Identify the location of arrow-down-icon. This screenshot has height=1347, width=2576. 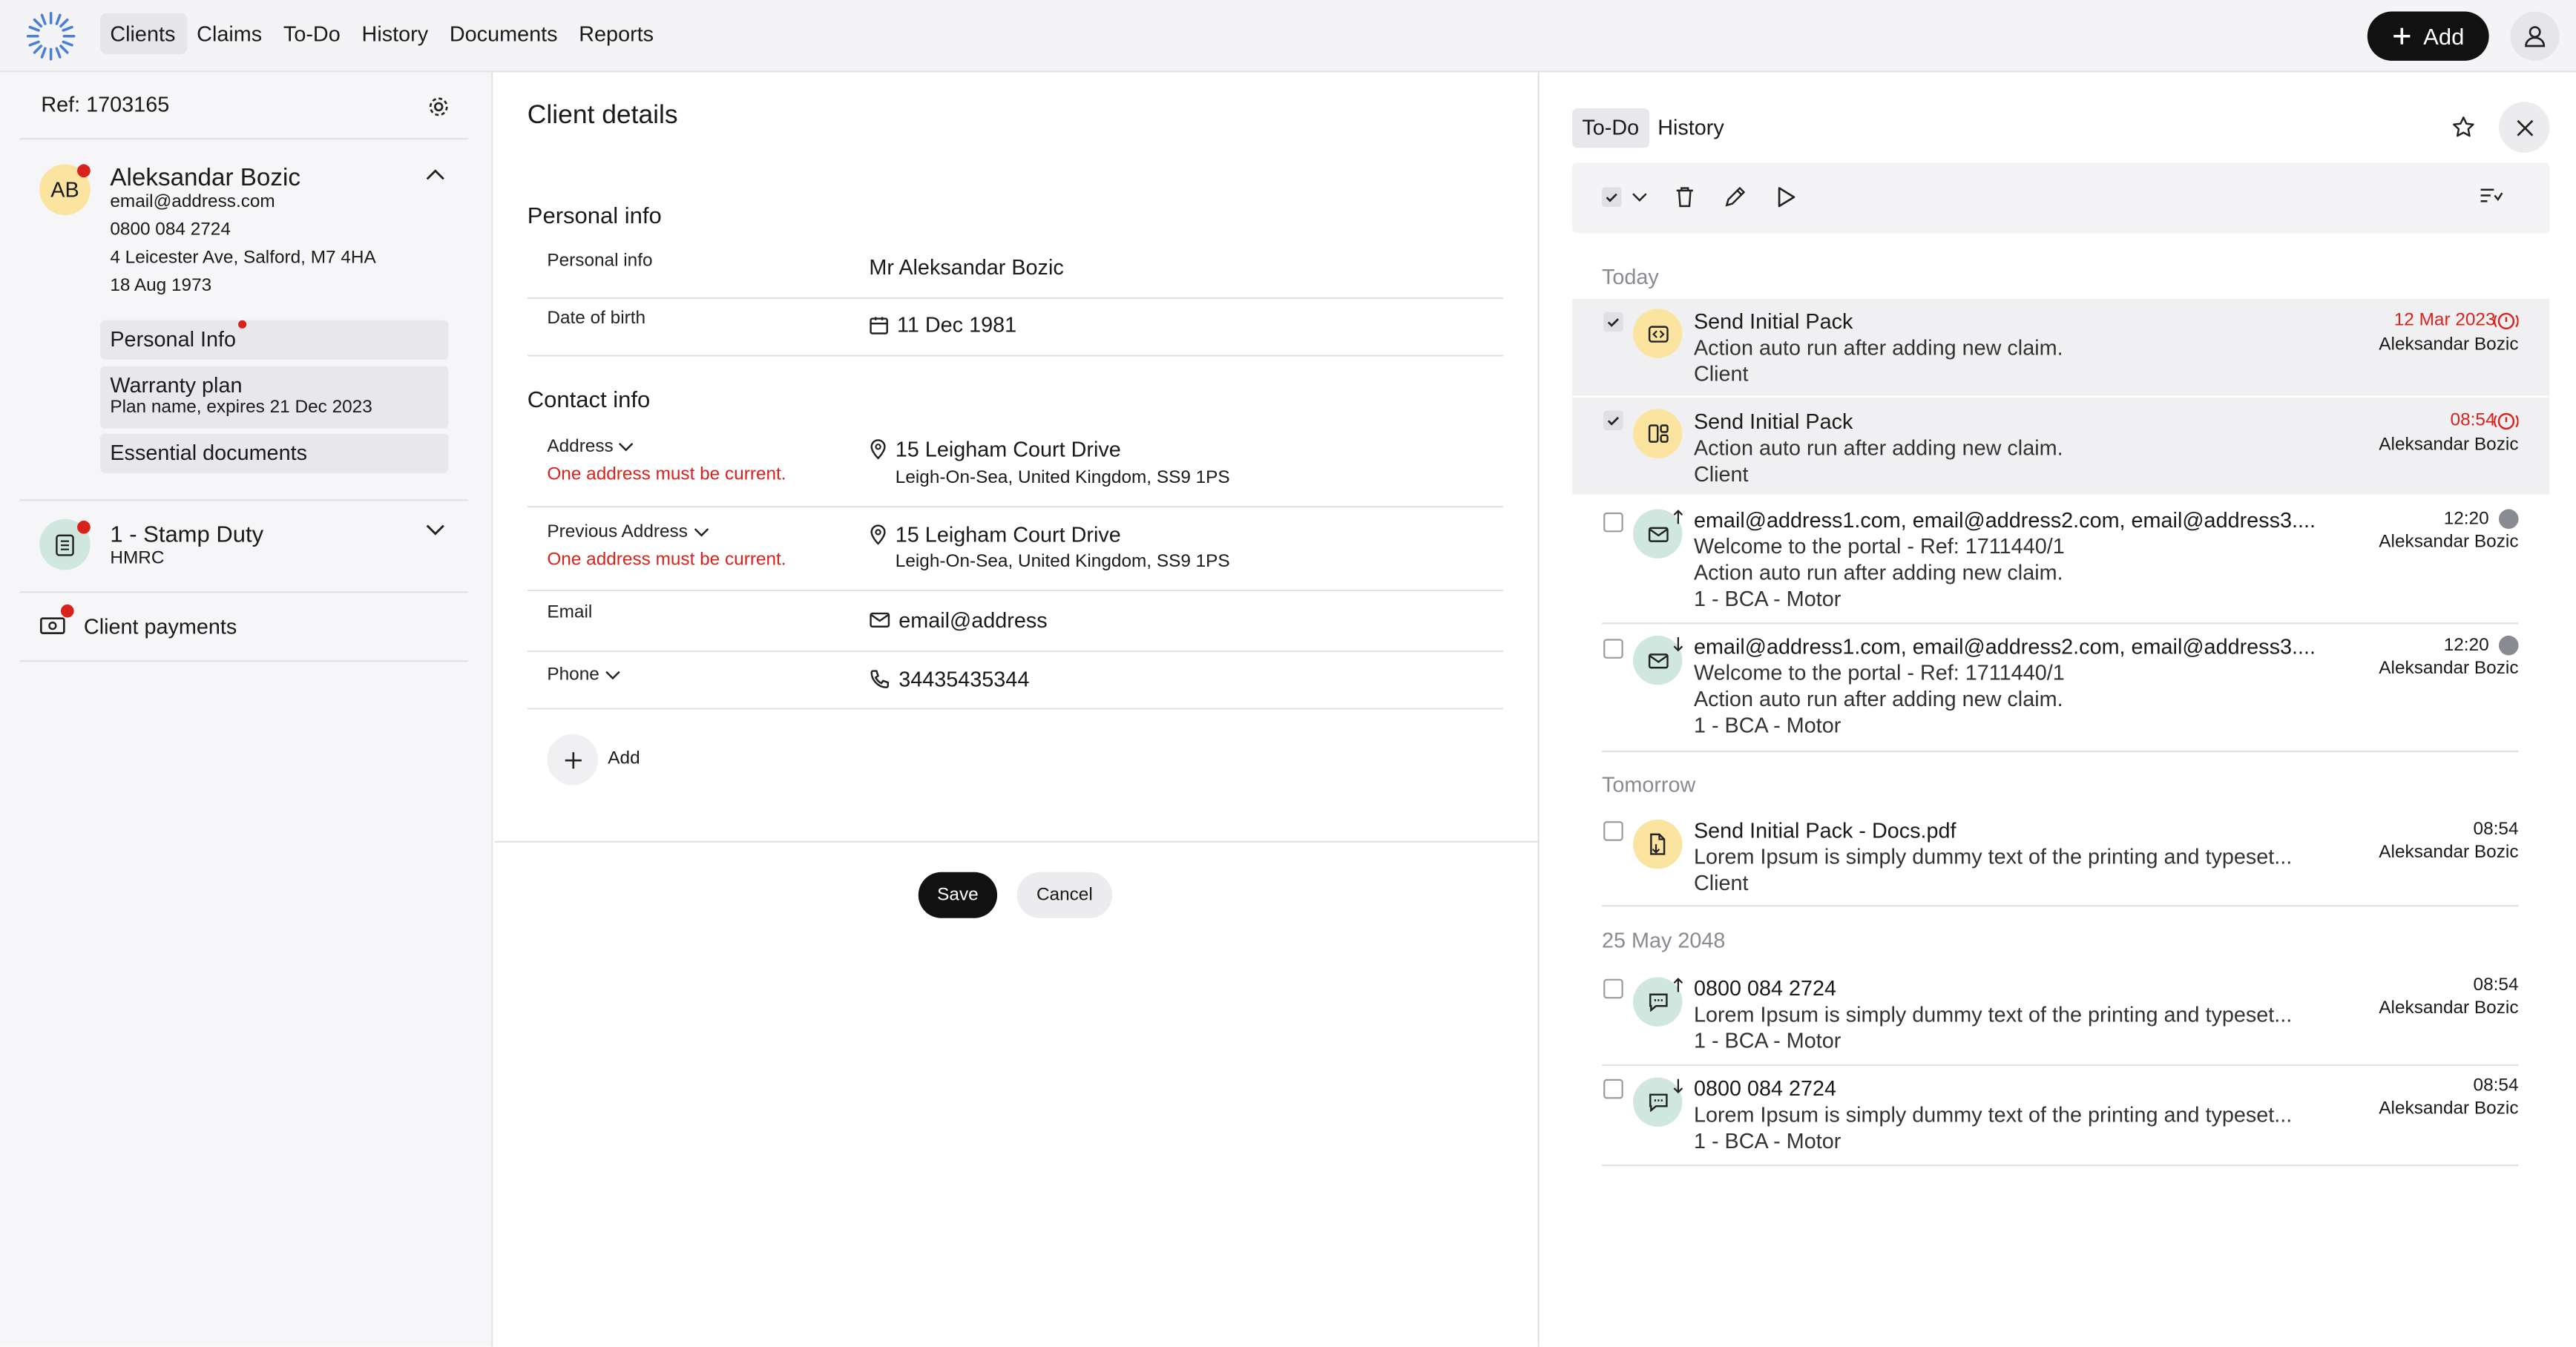
(1678, 644).